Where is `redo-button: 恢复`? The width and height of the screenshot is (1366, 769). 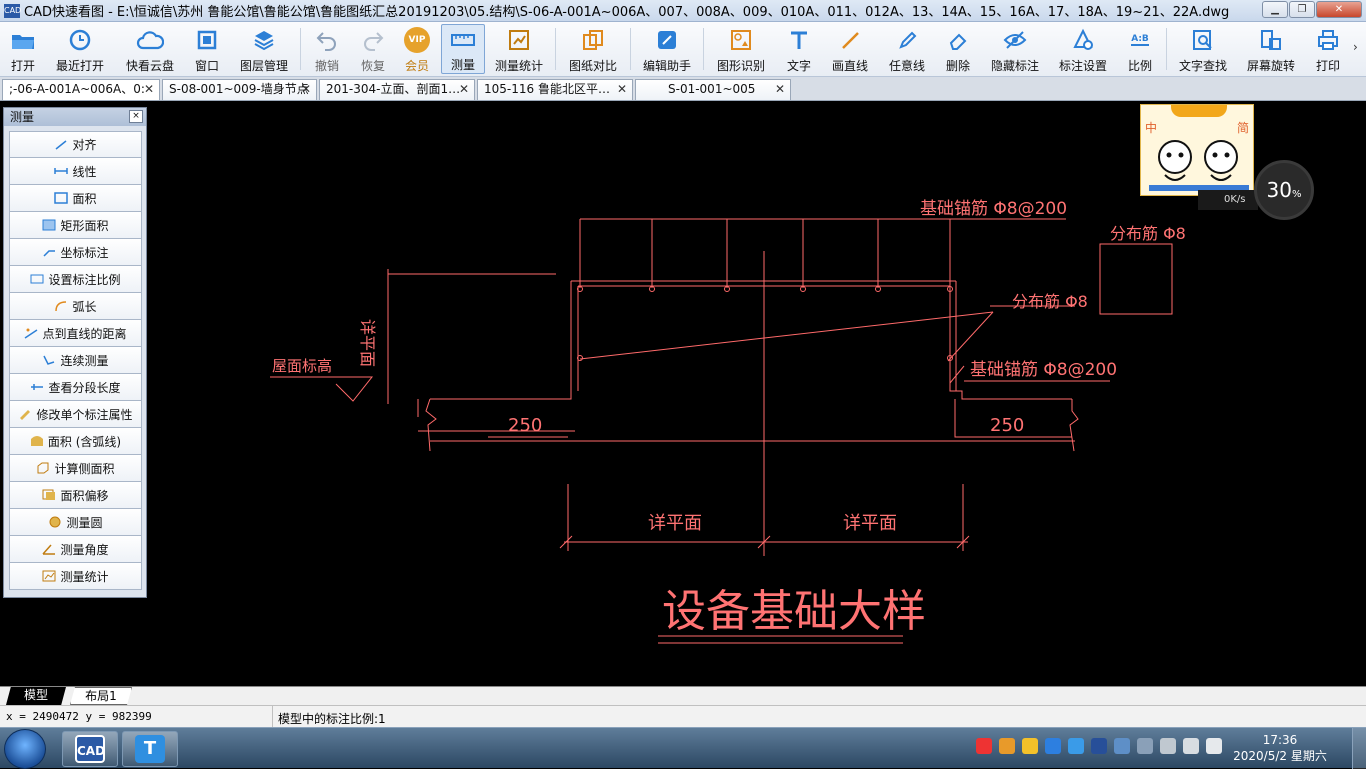
redo-button: 恢复 is located at coordinates (373, 49).